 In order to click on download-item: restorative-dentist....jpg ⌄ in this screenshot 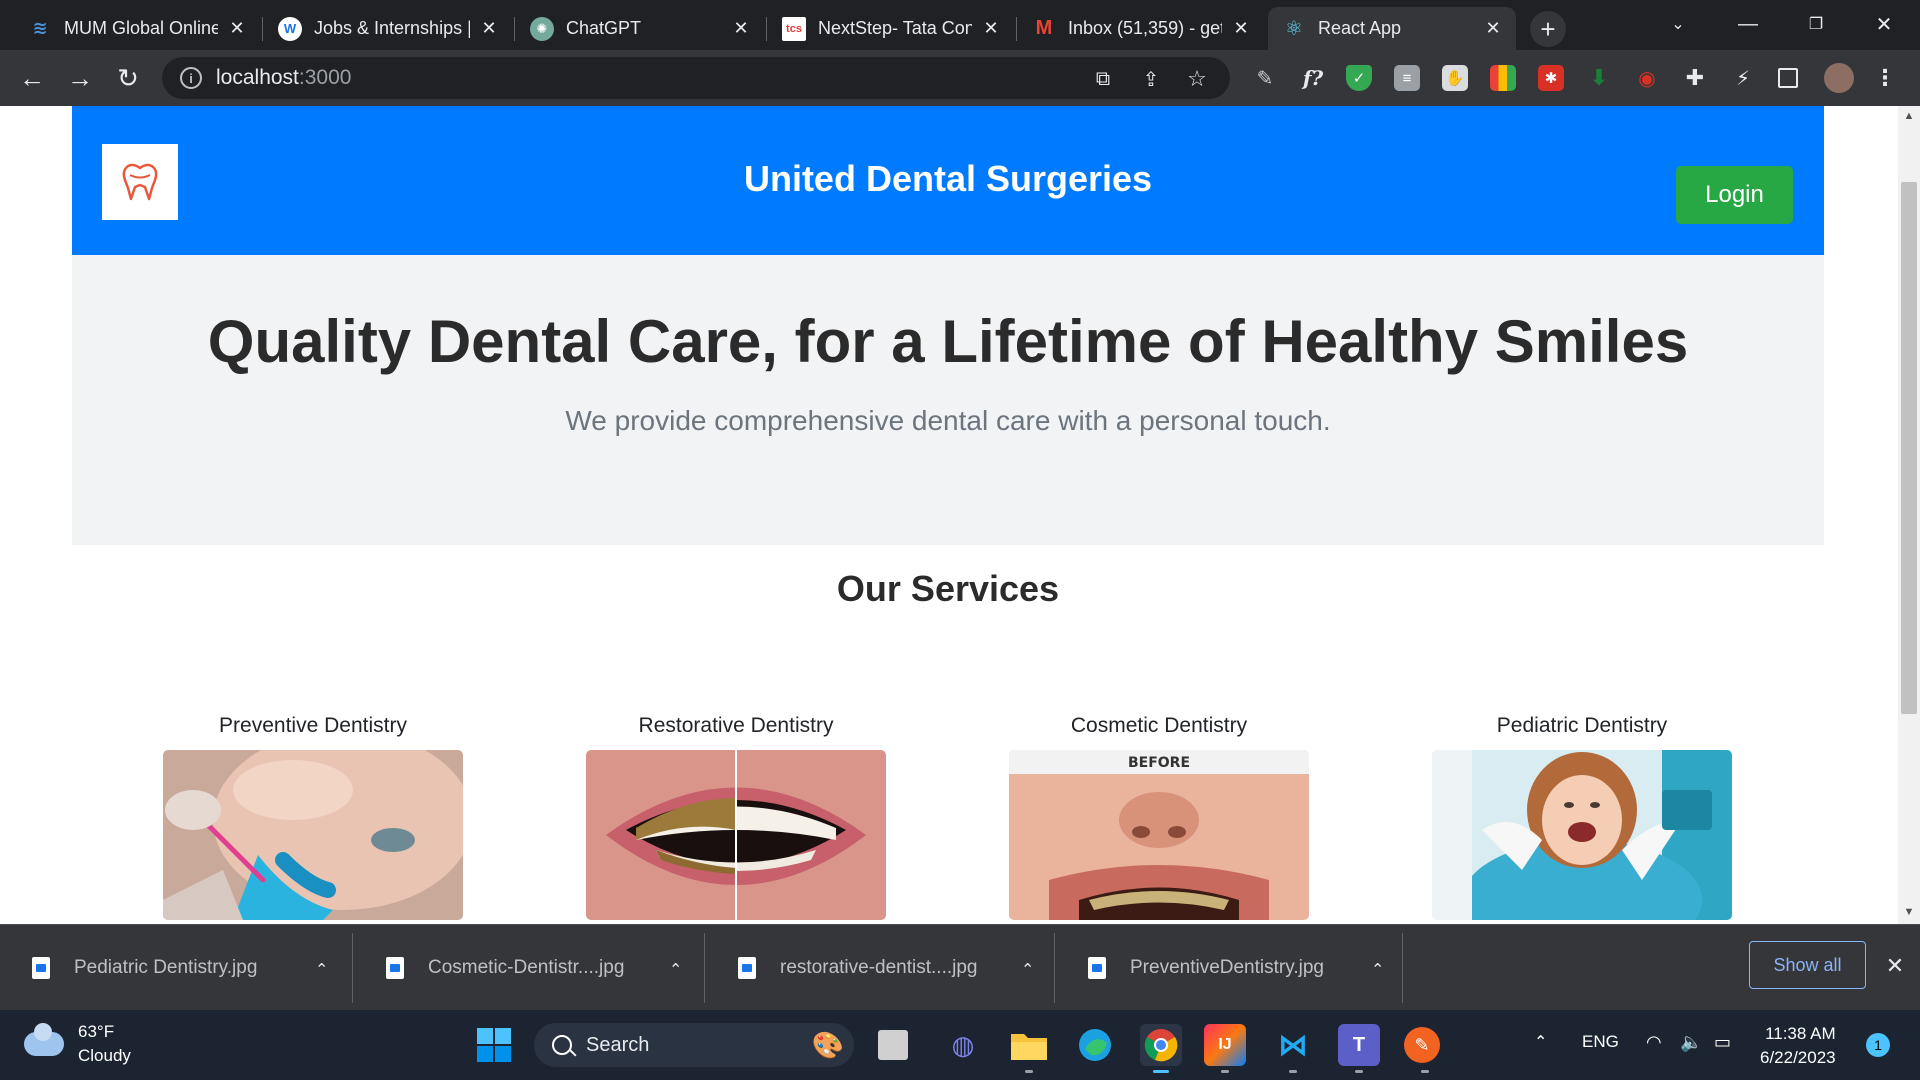, I will do `click(881, 968)`.